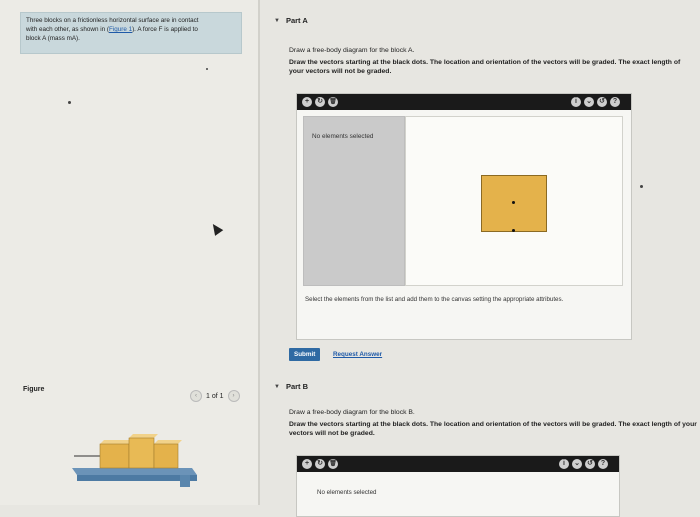 The height and width of the screenshot is (517, 700). I want to click on figure-link: Figure 1, so click(120, 29).